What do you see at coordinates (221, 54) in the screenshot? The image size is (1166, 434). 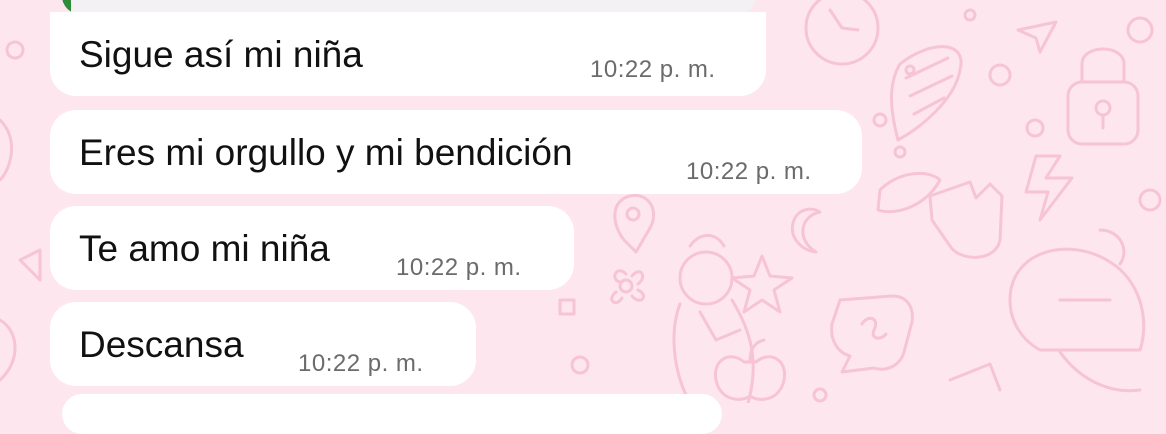 I see `message-text: Sigue así mi niña` at bounding box center [221, 54].